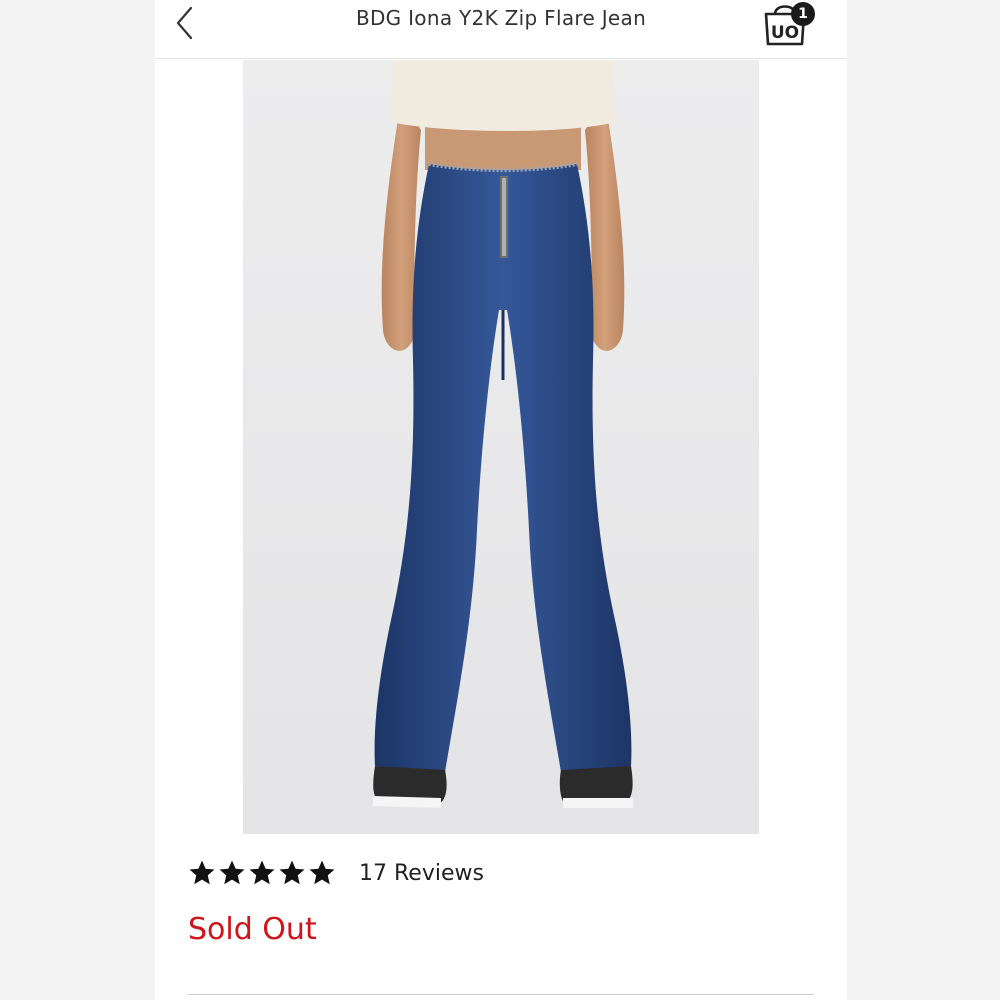 This screenshot has height=1000, width=1000. Describe the element at coordinates (785, 33) in the screenshot. I see `bag-logo-text: UO` at that location.